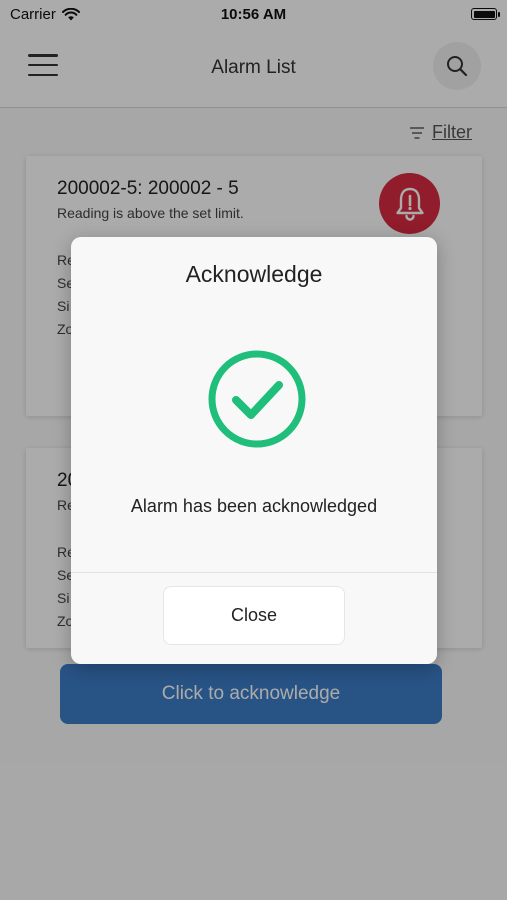  What do you see at coordinates (254, 572) in the screenshot?
I see `dialog-divider` at bounding box center [254, 572].